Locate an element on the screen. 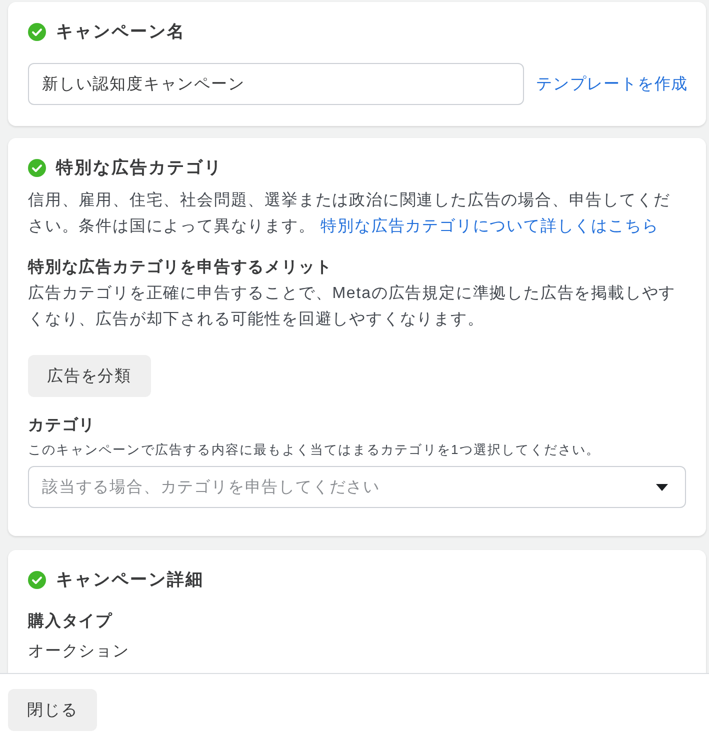 This screenshot has height=746, width=709. benefit-heading: 特別な広告カテゴリを申告するメリット is located at coordinates (181, 267).